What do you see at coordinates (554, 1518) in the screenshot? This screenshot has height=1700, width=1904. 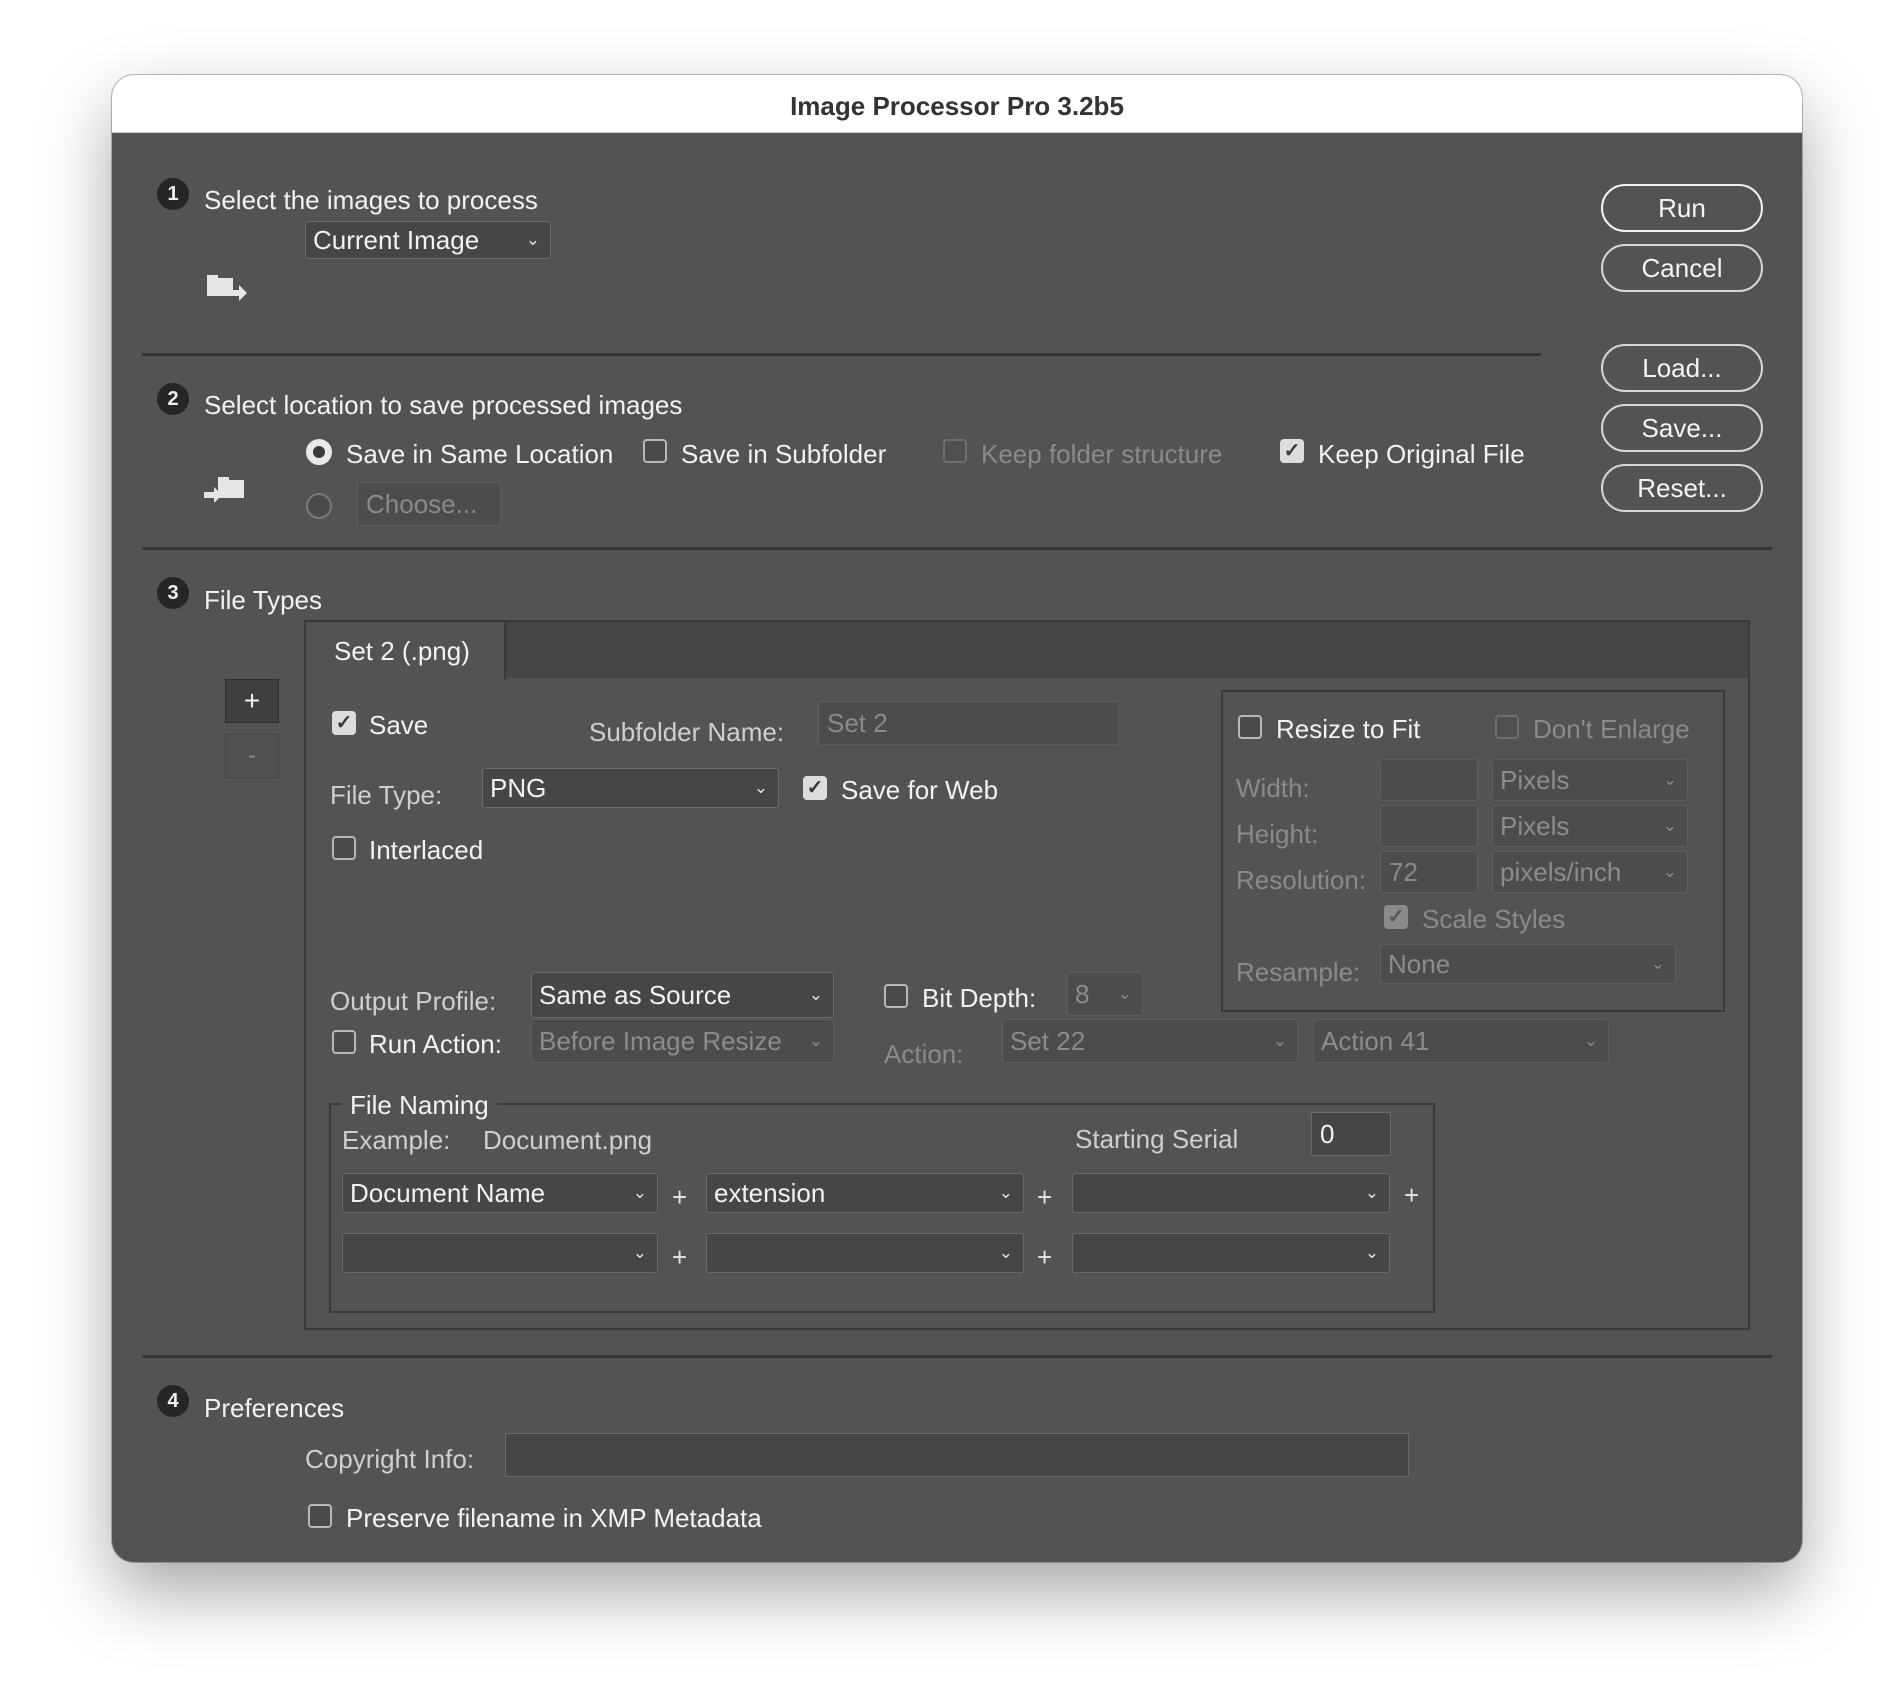 I see `preserve-filename-label: Preserve filename in XMP Metadata` at bounding box center [554, 1518].